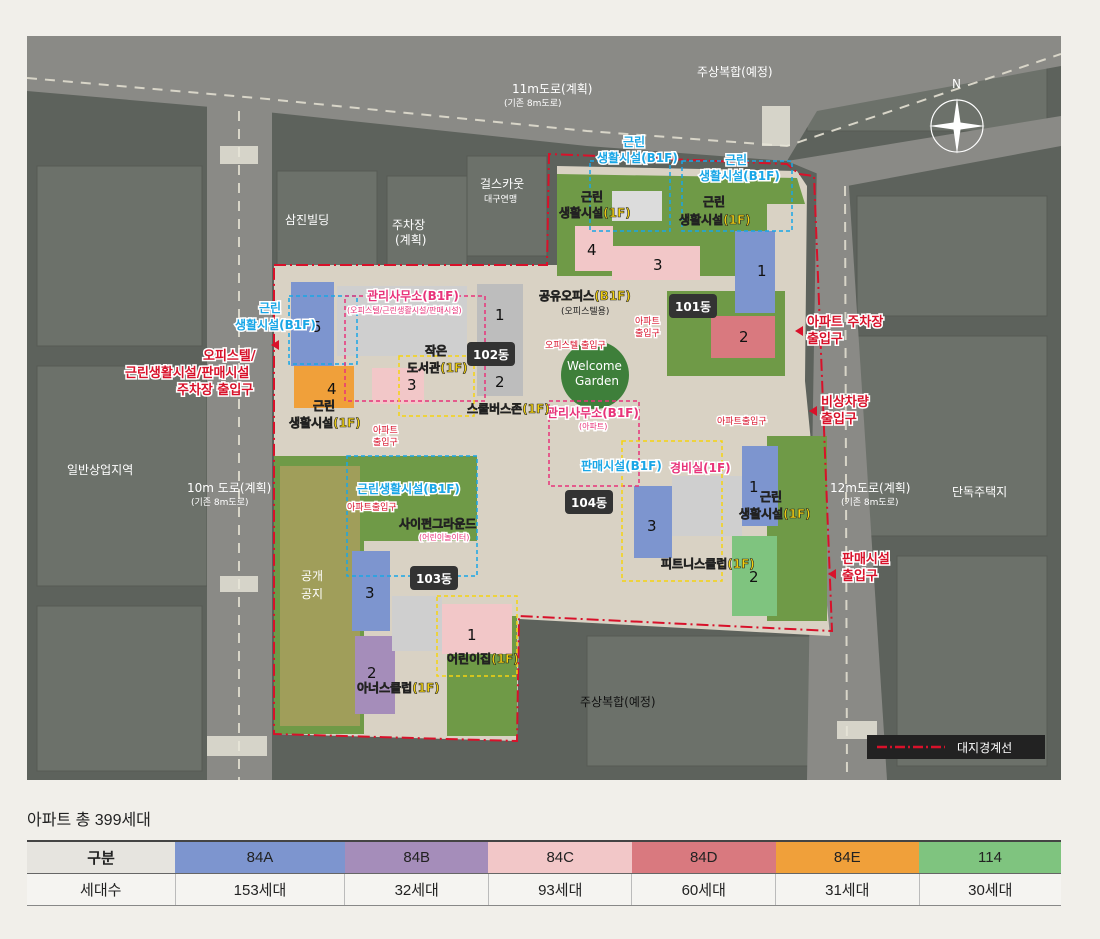 Image resolution: width=1100 pixels, height=939 pixels. I want to click on nc-1f-a-1: 근린, so click(592, 196).